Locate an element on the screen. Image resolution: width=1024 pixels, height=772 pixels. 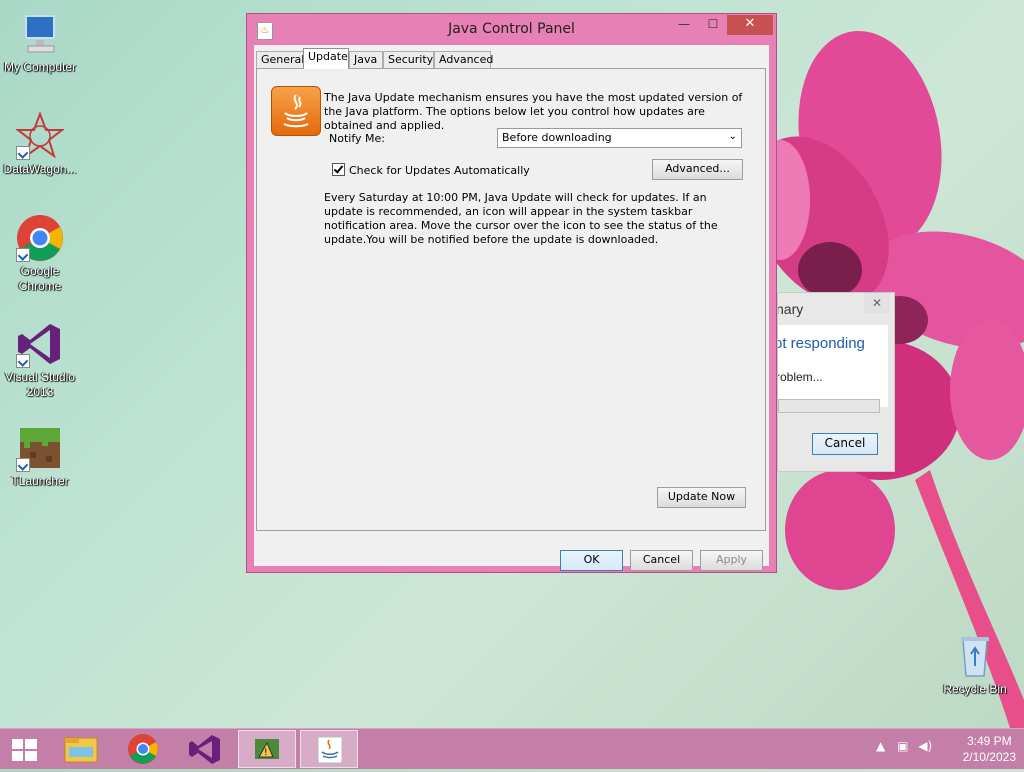
chevron-down-icon: ⌄ is located at coordinates (732, 136).